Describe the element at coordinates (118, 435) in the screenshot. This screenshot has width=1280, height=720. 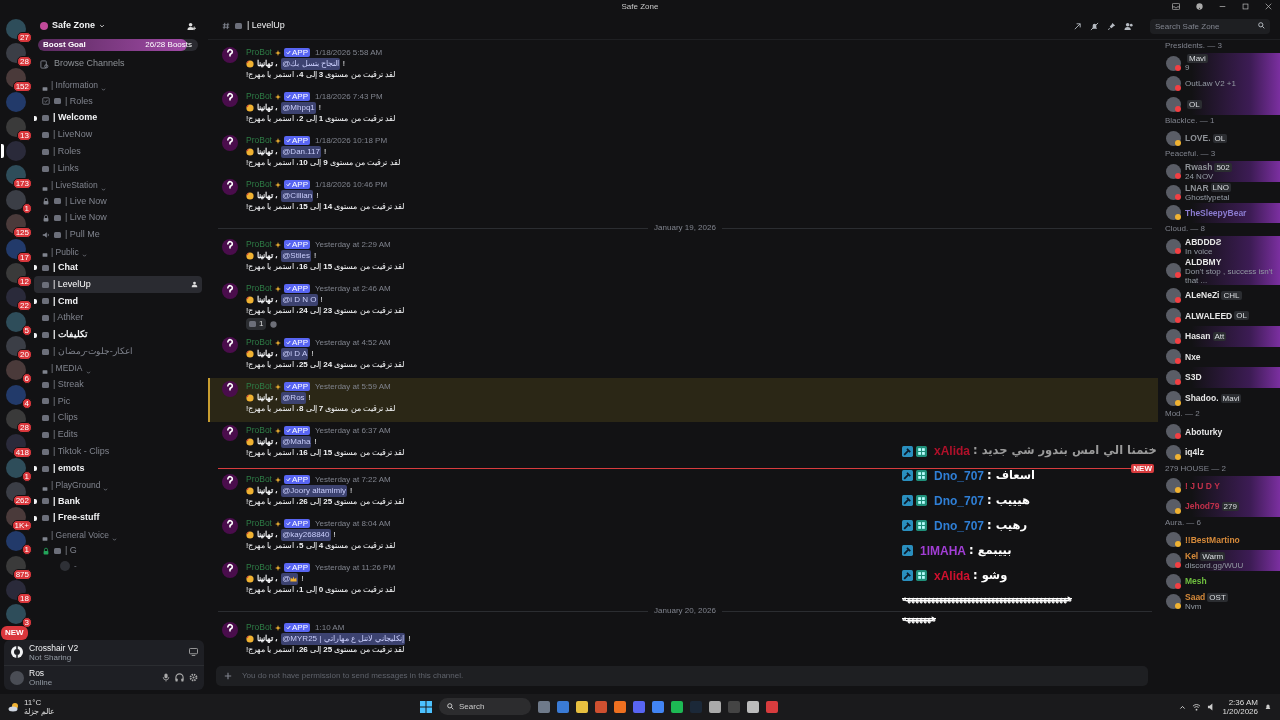
I see `channel-item: | Edits` at that location.